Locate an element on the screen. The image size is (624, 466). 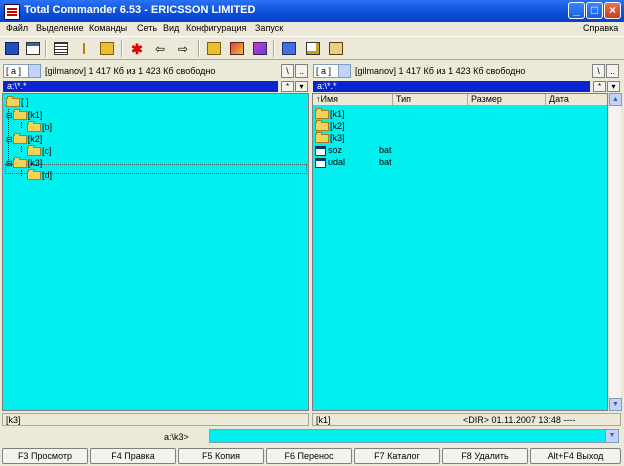
left-status-text: [k3] is located at coordinates (13, 420).